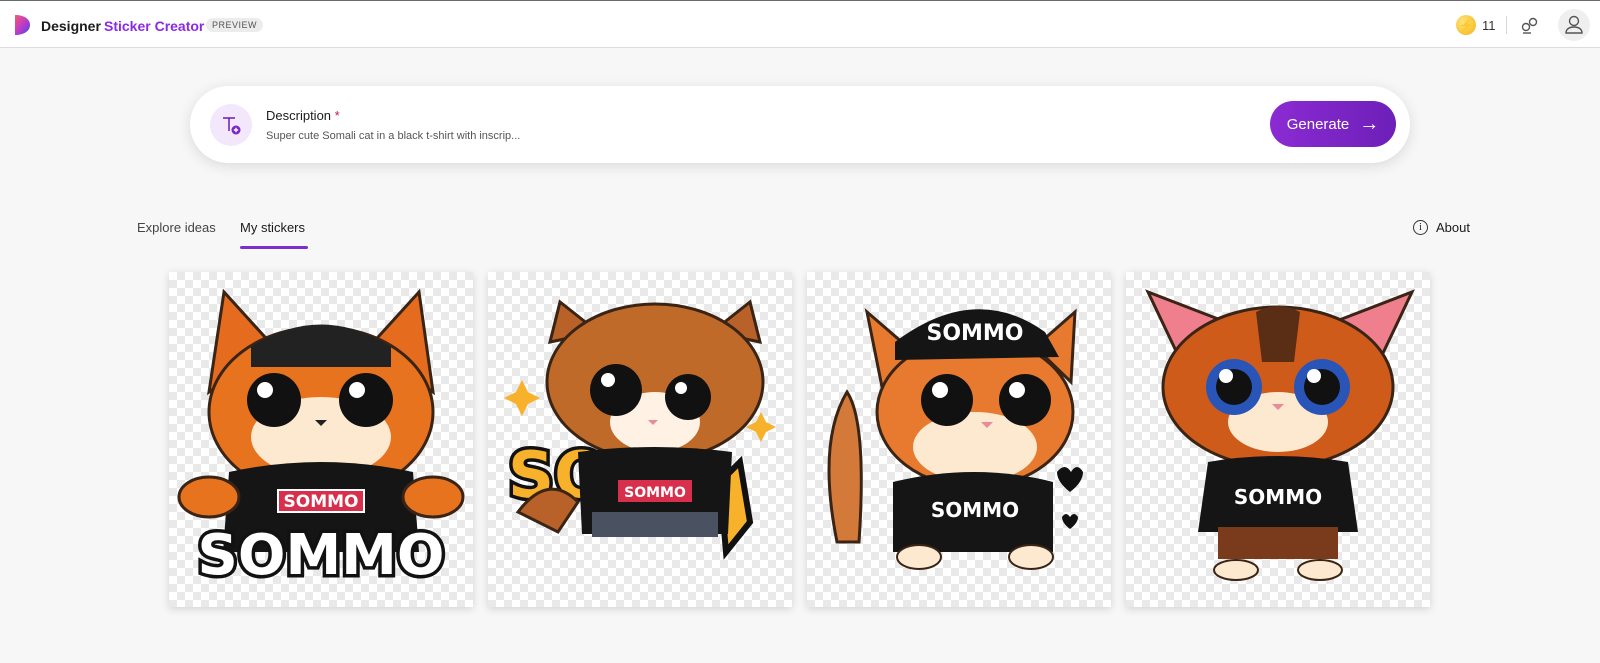  What do you see at coordinates (1369, 123) in the screenshot?
I see `arrow-right-icon: →` at bounding box center [1369, 123].